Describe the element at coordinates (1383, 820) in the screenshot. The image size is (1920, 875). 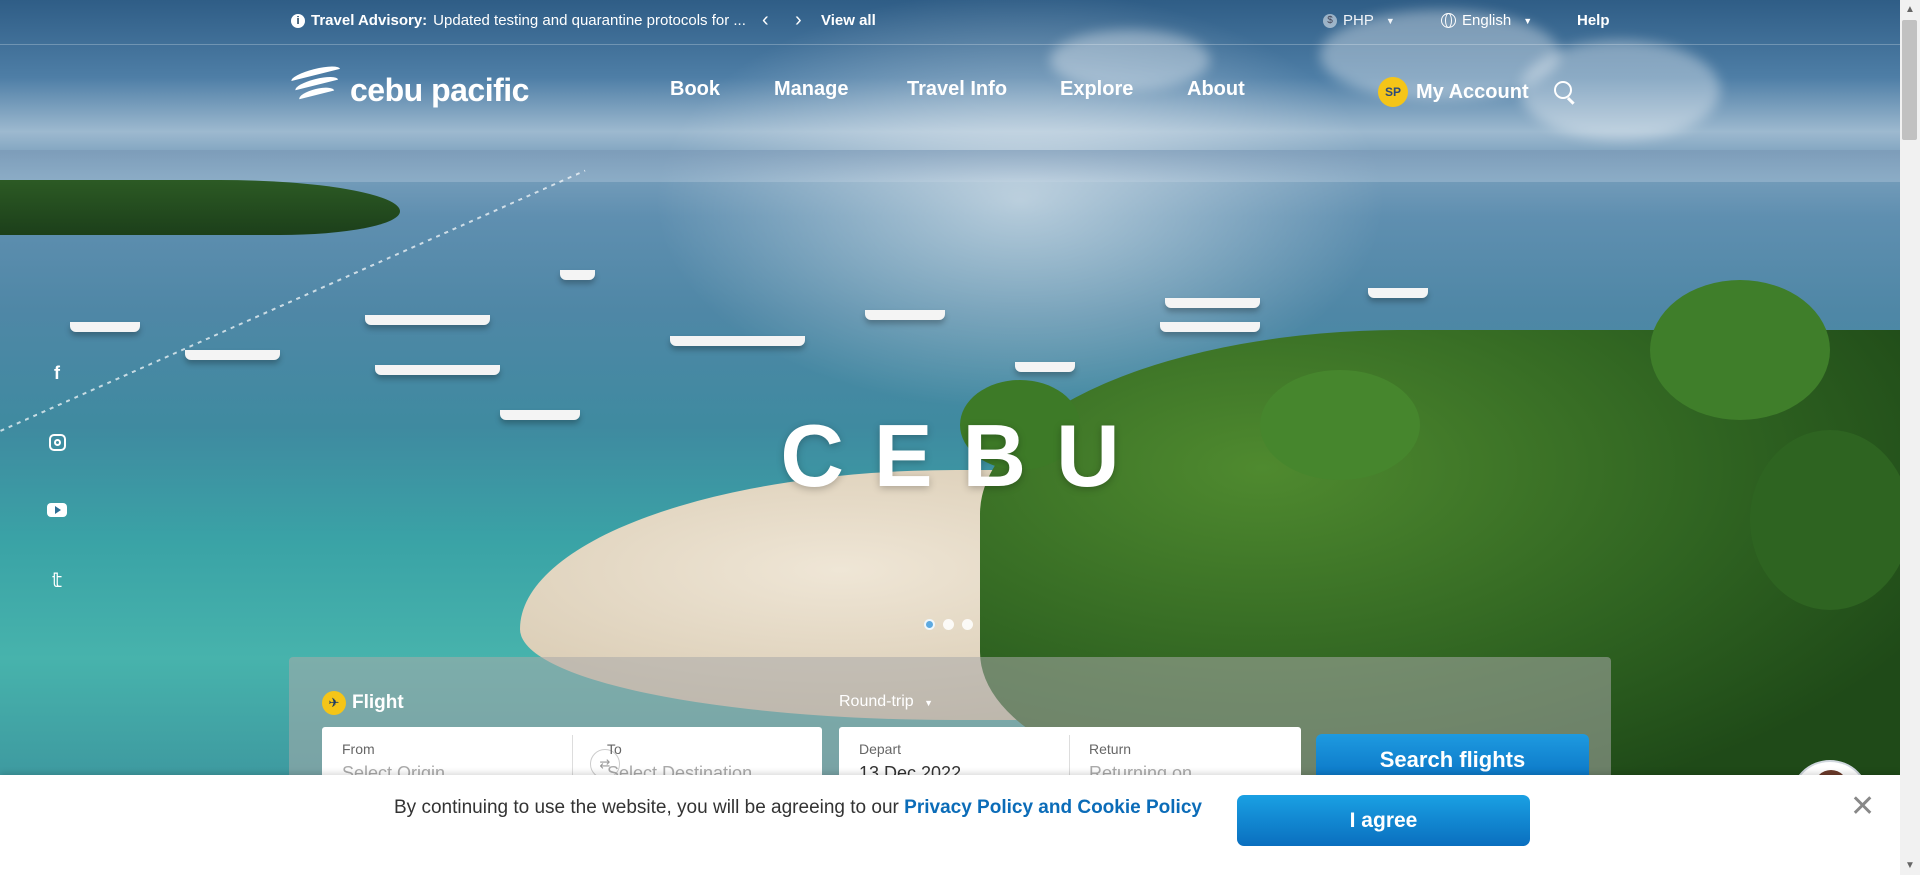
I see `i-agree-button: I agree` at that location.